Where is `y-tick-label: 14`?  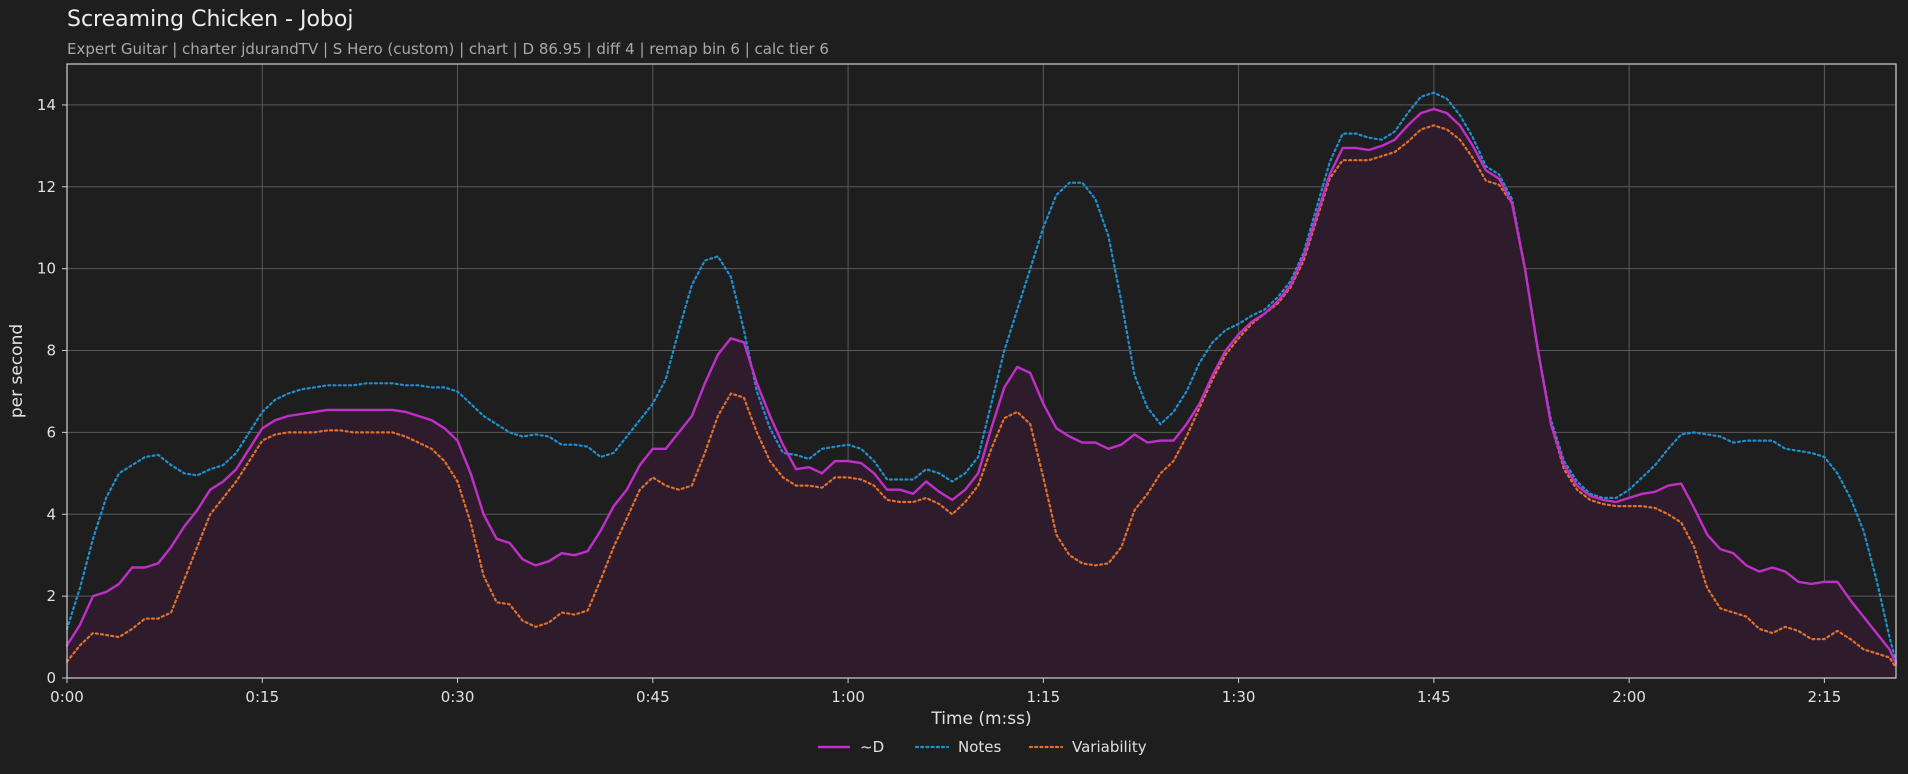
y-tick-label: 14 is located at coordinates (46, 105).